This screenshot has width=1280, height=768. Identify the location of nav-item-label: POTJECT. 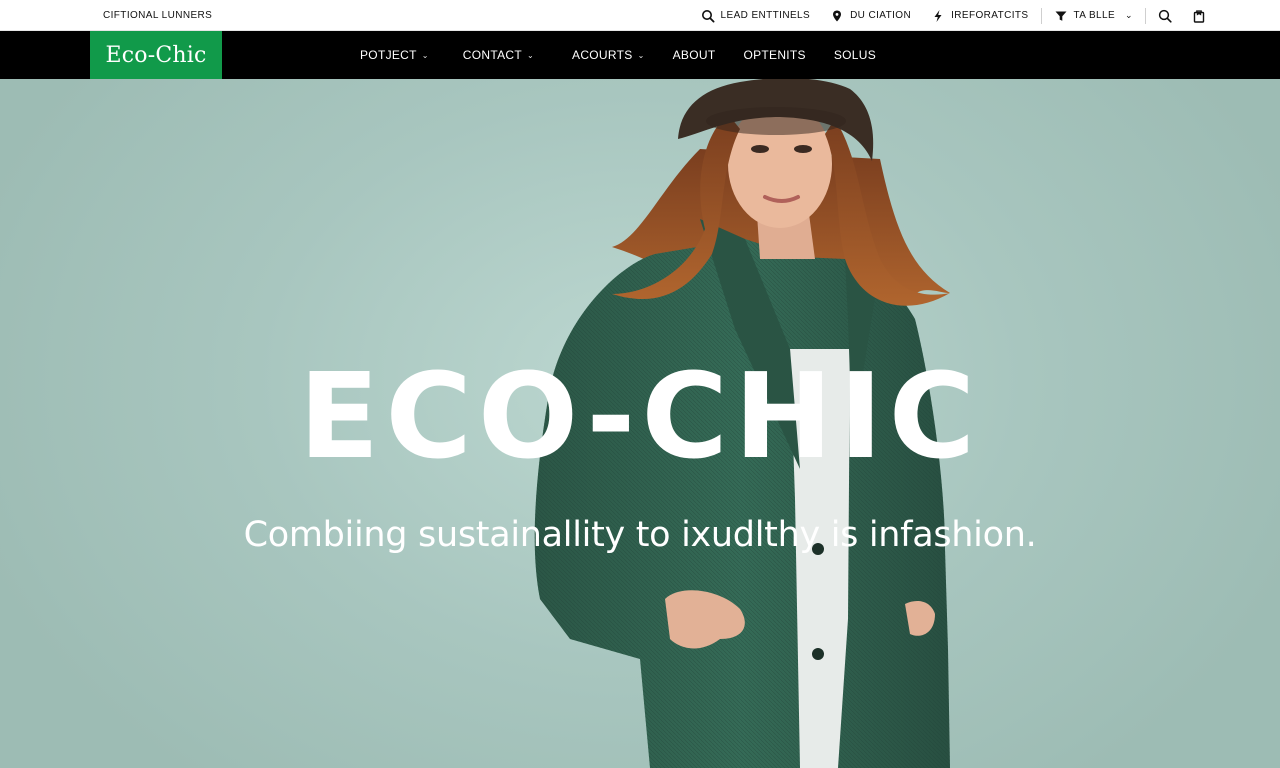
(388, 55).